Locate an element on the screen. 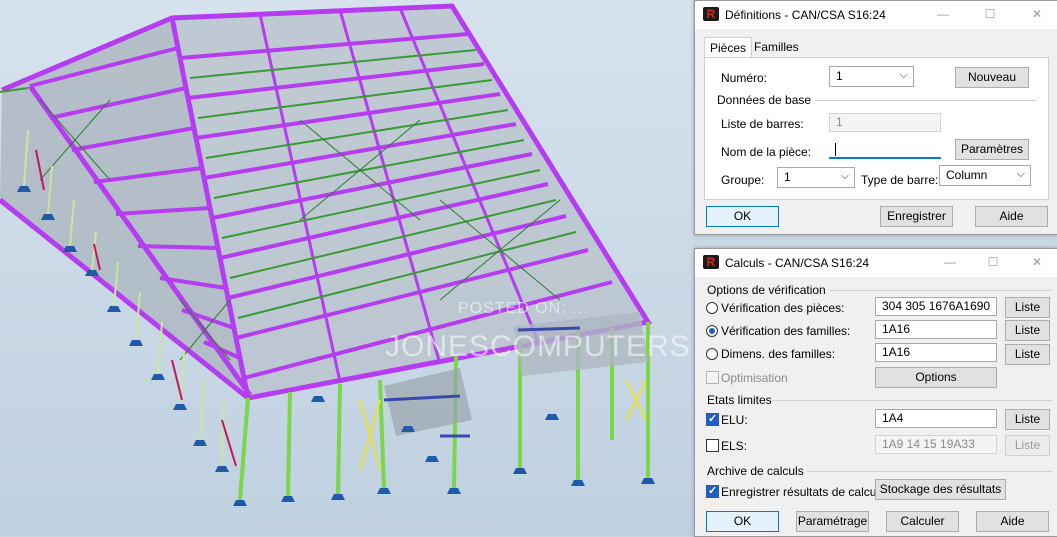  dimens-familles-label: Dimens. des familles: is located at coordinates (778, 354).